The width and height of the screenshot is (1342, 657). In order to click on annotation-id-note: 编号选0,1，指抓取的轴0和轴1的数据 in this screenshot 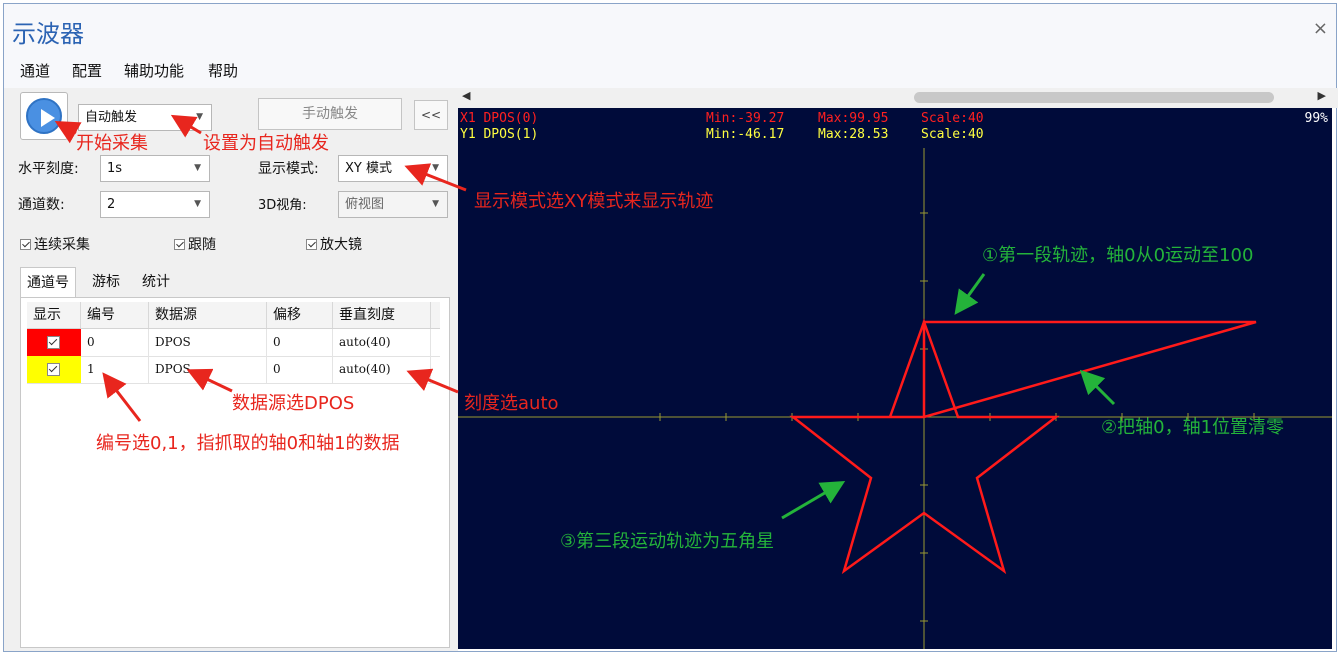, I will do `click(248, 443)`.